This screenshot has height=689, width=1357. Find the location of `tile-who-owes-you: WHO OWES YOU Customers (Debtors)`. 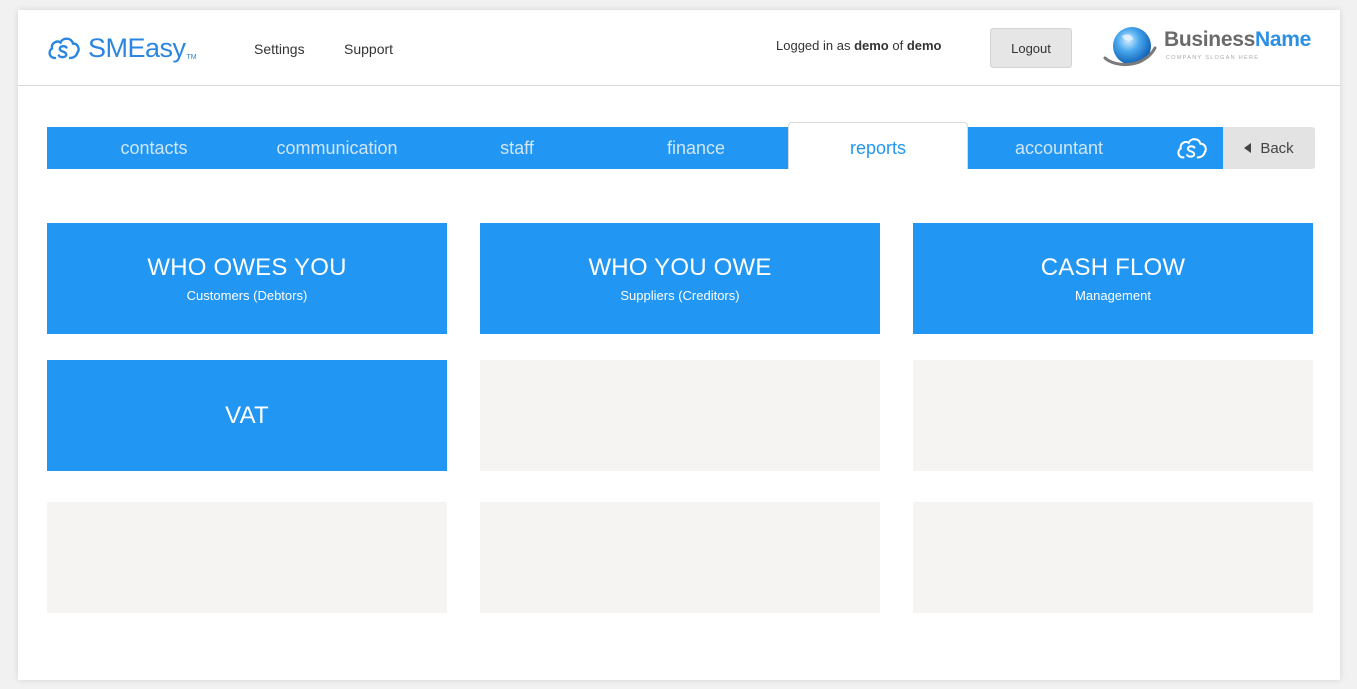

tile-who-owes-you: WHO OWES YOU Customers (Debtors) is located at coordinates (247, 278).